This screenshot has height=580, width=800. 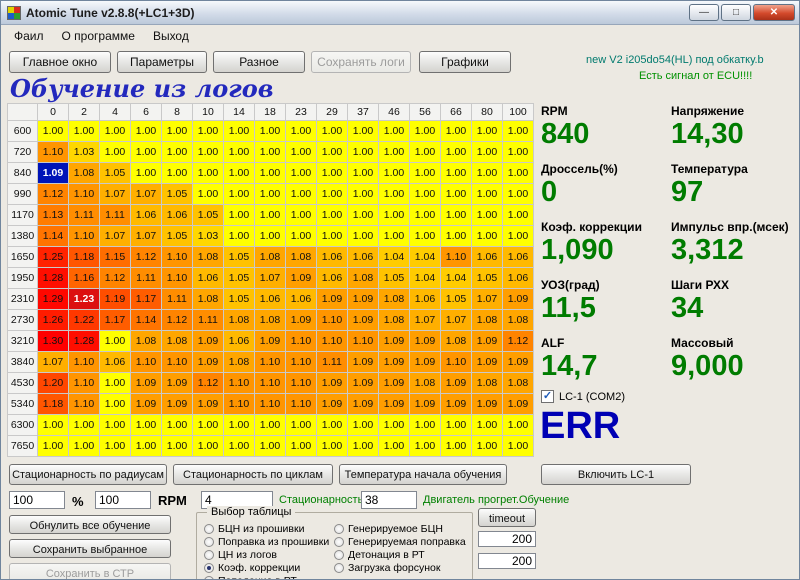 What do you see at coordinates (53, 278) in the screenshot?
I see `table-cell: 1.28` at bounding box center [53, 278].